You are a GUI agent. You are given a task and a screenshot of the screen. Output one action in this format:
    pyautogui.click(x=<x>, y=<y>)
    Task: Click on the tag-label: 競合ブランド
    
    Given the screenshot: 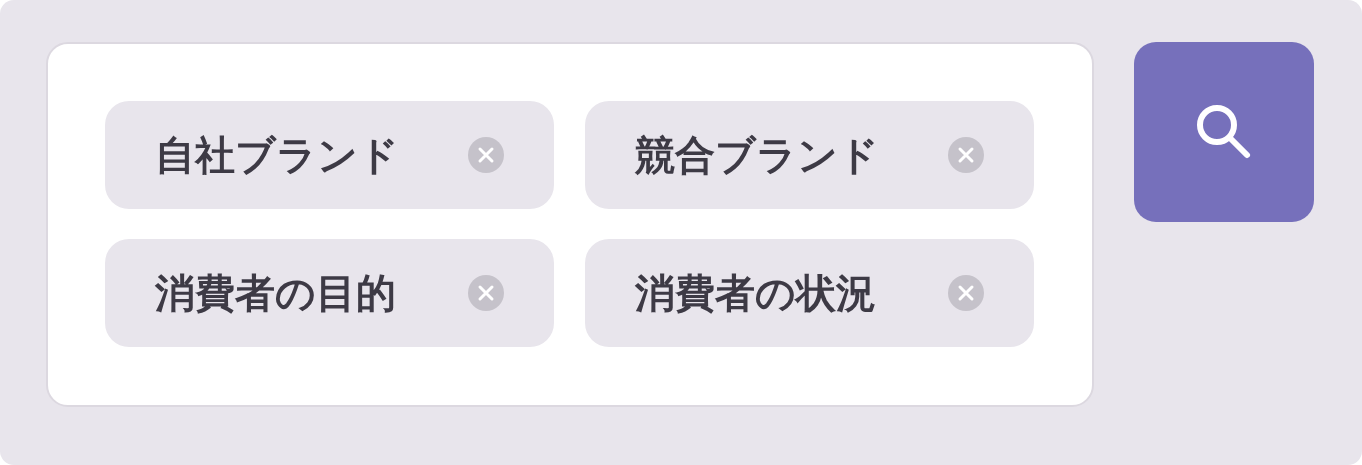 What is the action you would take?
    pyautogui.click(x=757, y=155)
    